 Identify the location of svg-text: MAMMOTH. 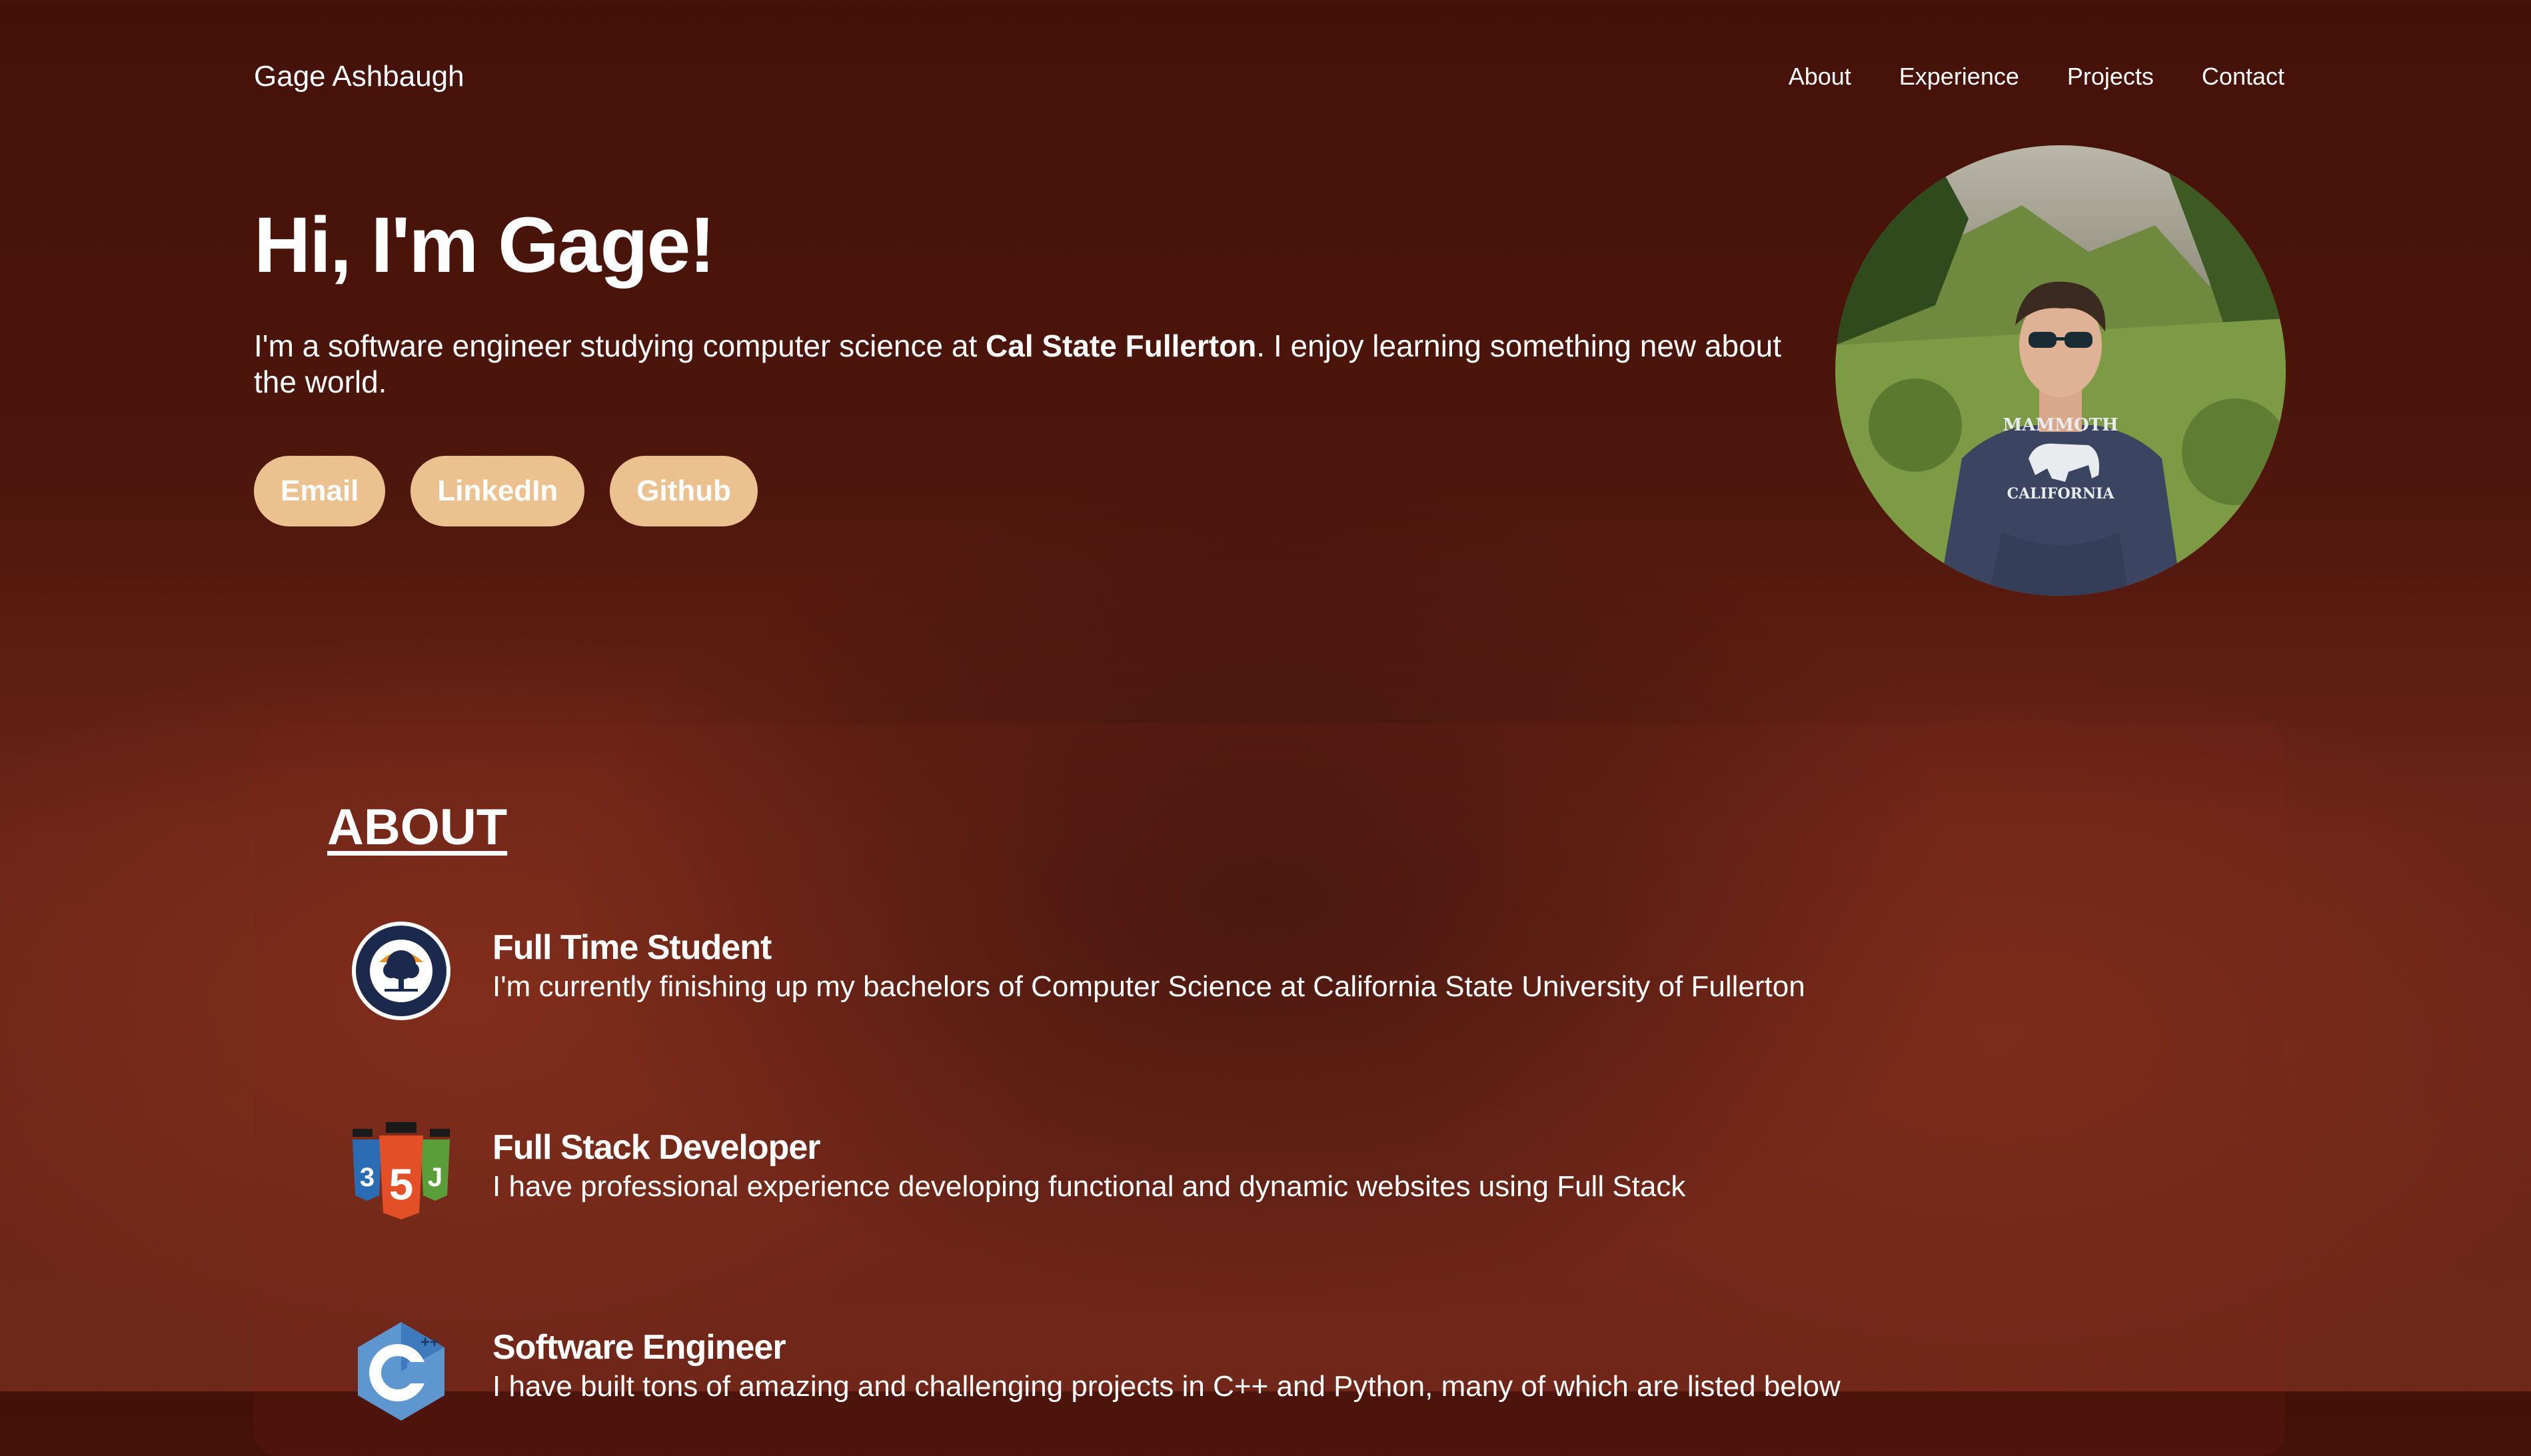
(2060, 425).